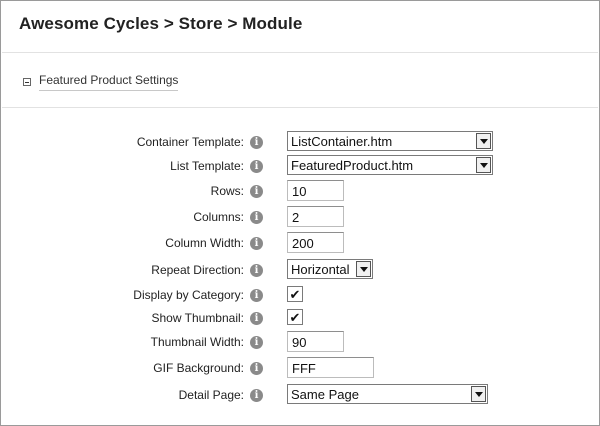 Image resolution: width=600 pixels, height=426 pixels. What do you see at coordinates (197, 270) in the screenshot?
I see `repeat-direction-label: Repeat Direction:` at bounding box center [197, 270].